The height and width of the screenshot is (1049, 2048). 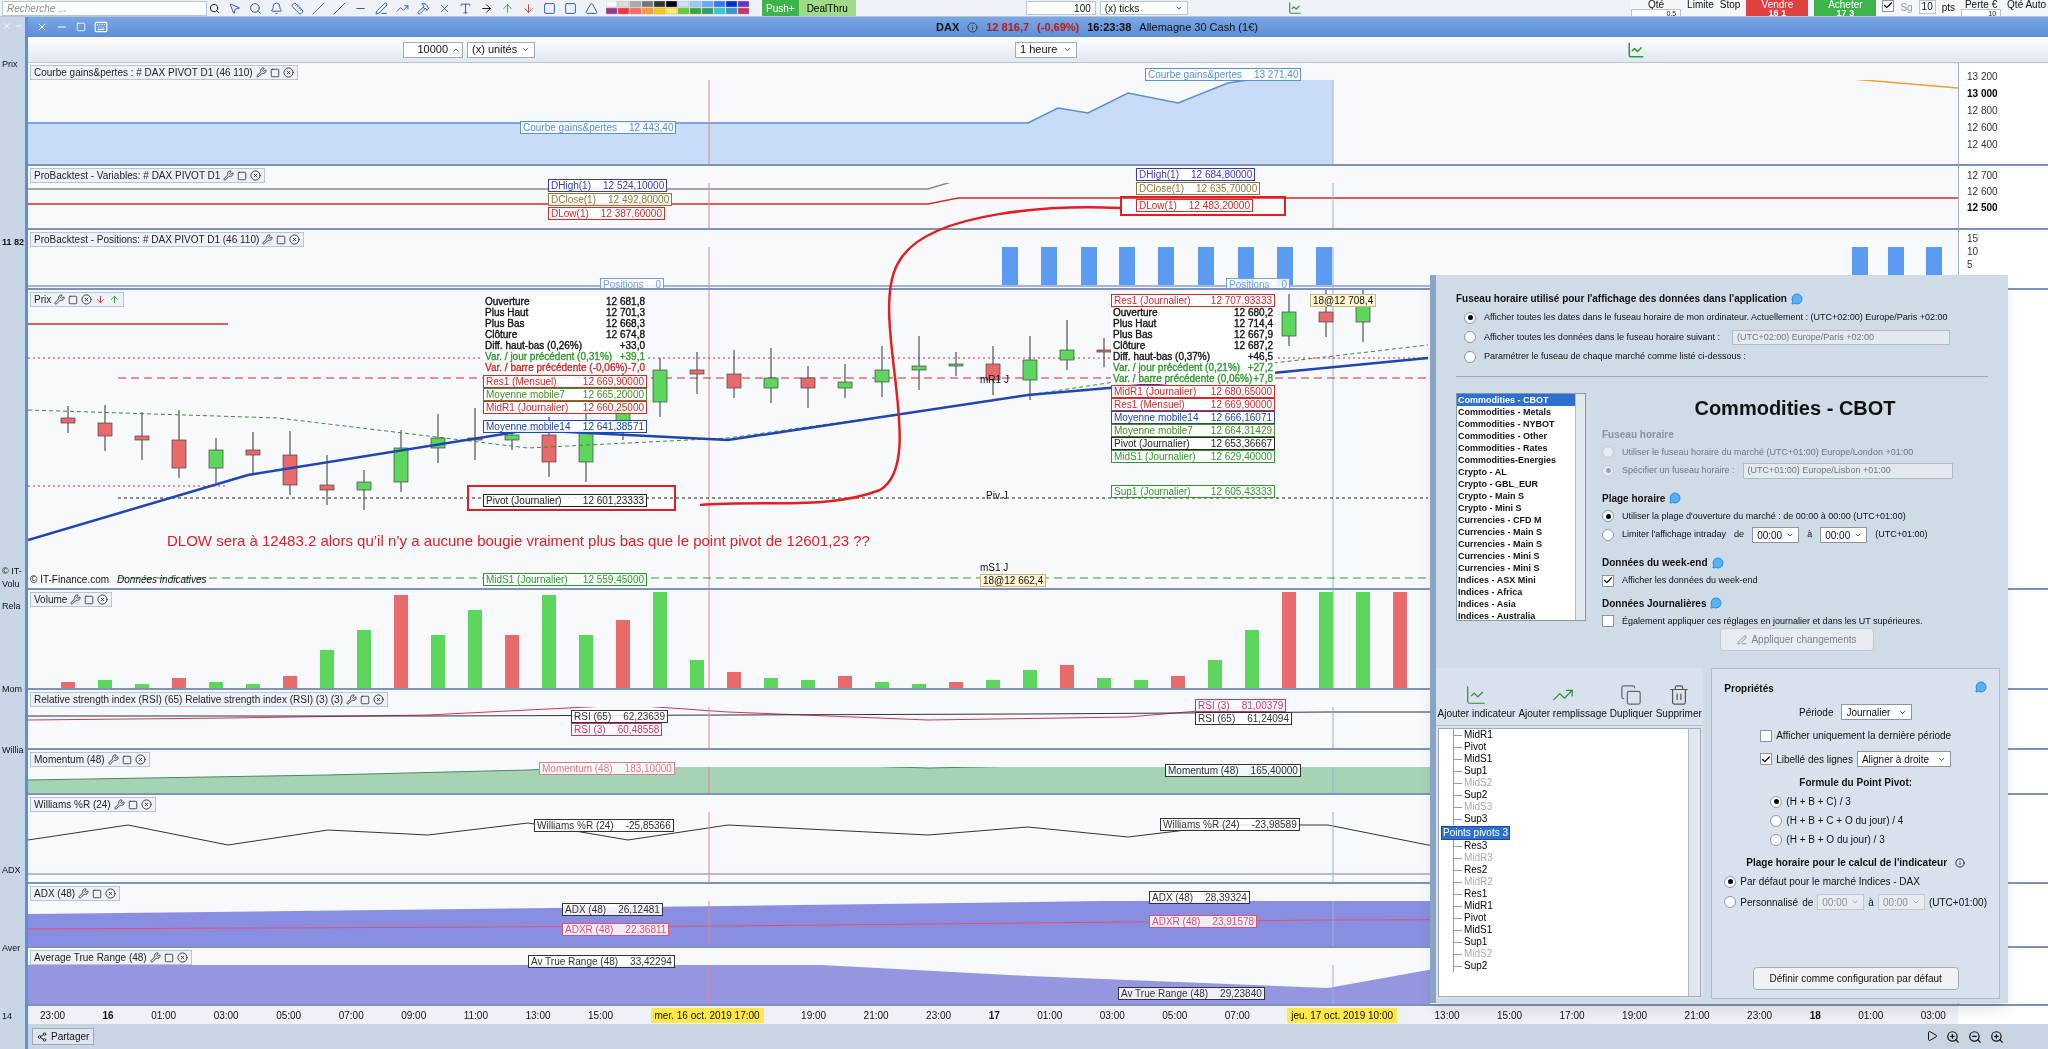 I want to click on pointer-icon, so click(x=234, y=8).